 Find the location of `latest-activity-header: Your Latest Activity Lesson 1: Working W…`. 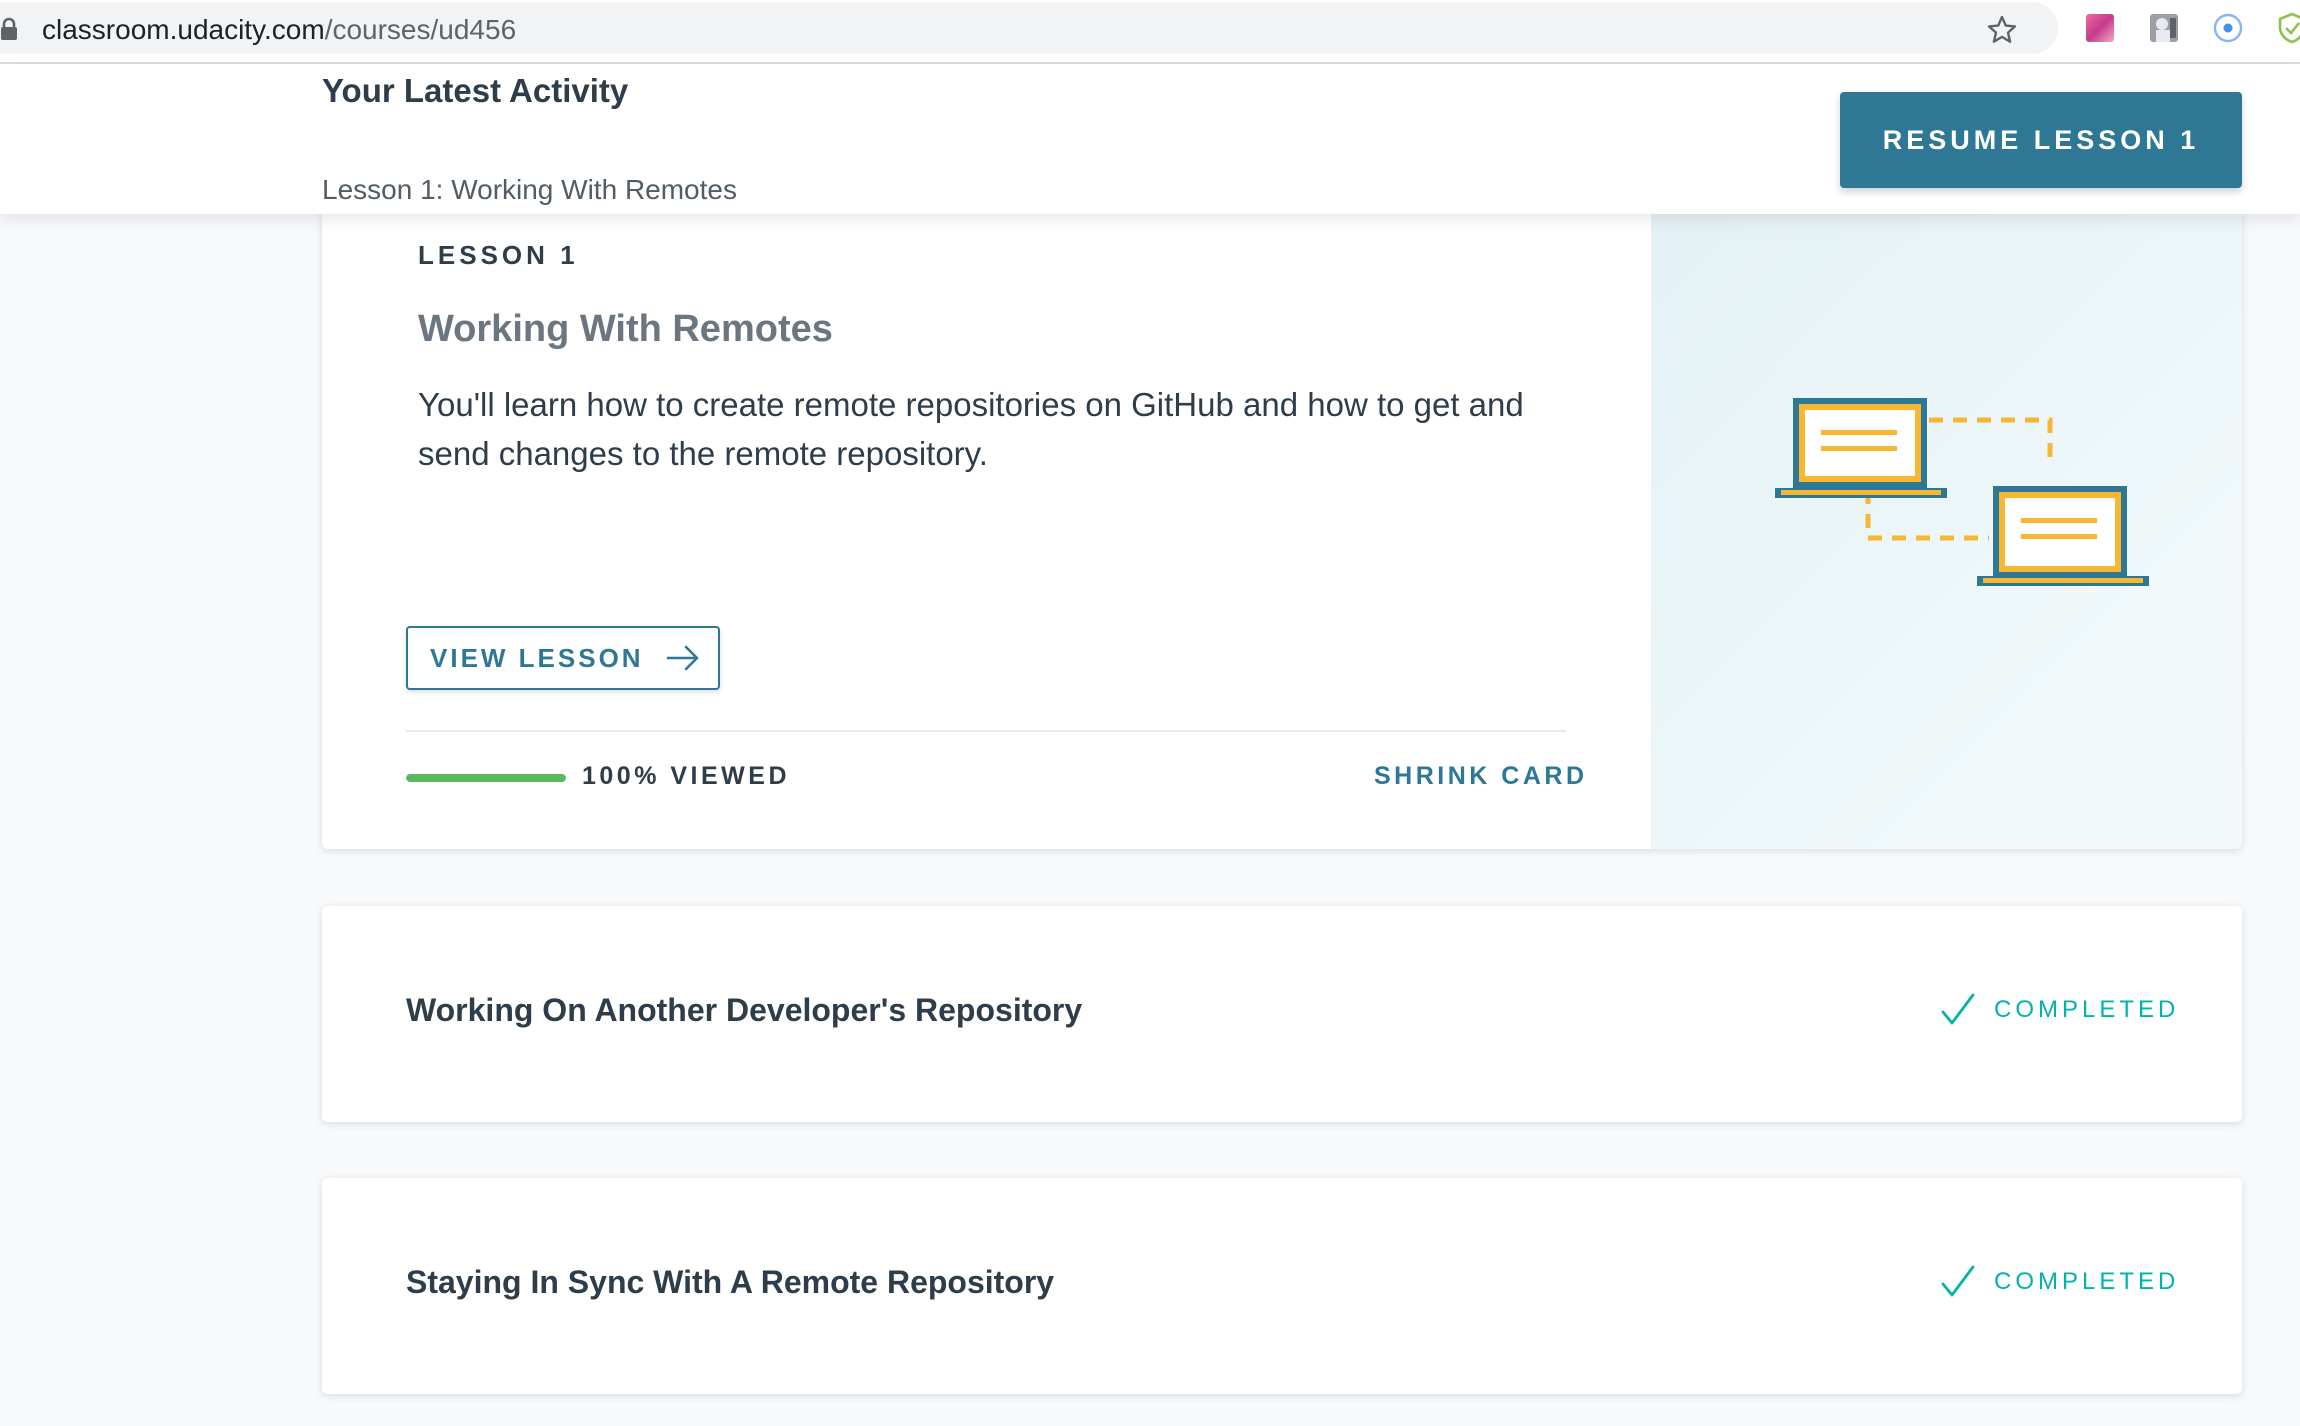

latest-activity-header: Your Latest Activity Lesson 1: Working W… is located at coordinates (1150, 139).